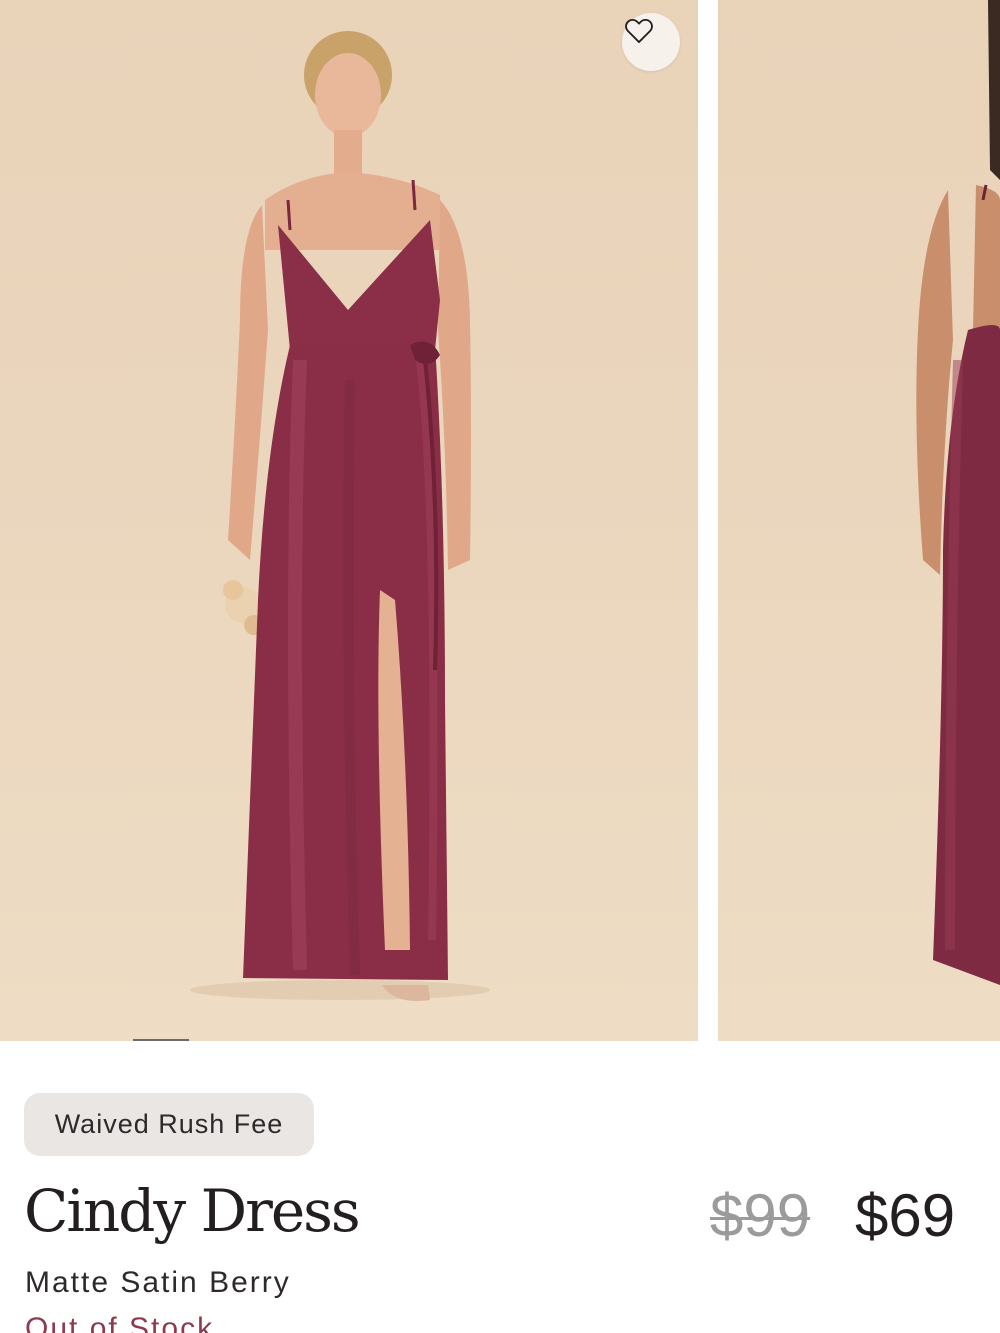 Image resolution: width=1000 pixels, height=1333 pixels. Describe the element at coordinates (169, 1124) in the screenshot. I see `rush-fee-badge: Waived Rush Fee` at that location.